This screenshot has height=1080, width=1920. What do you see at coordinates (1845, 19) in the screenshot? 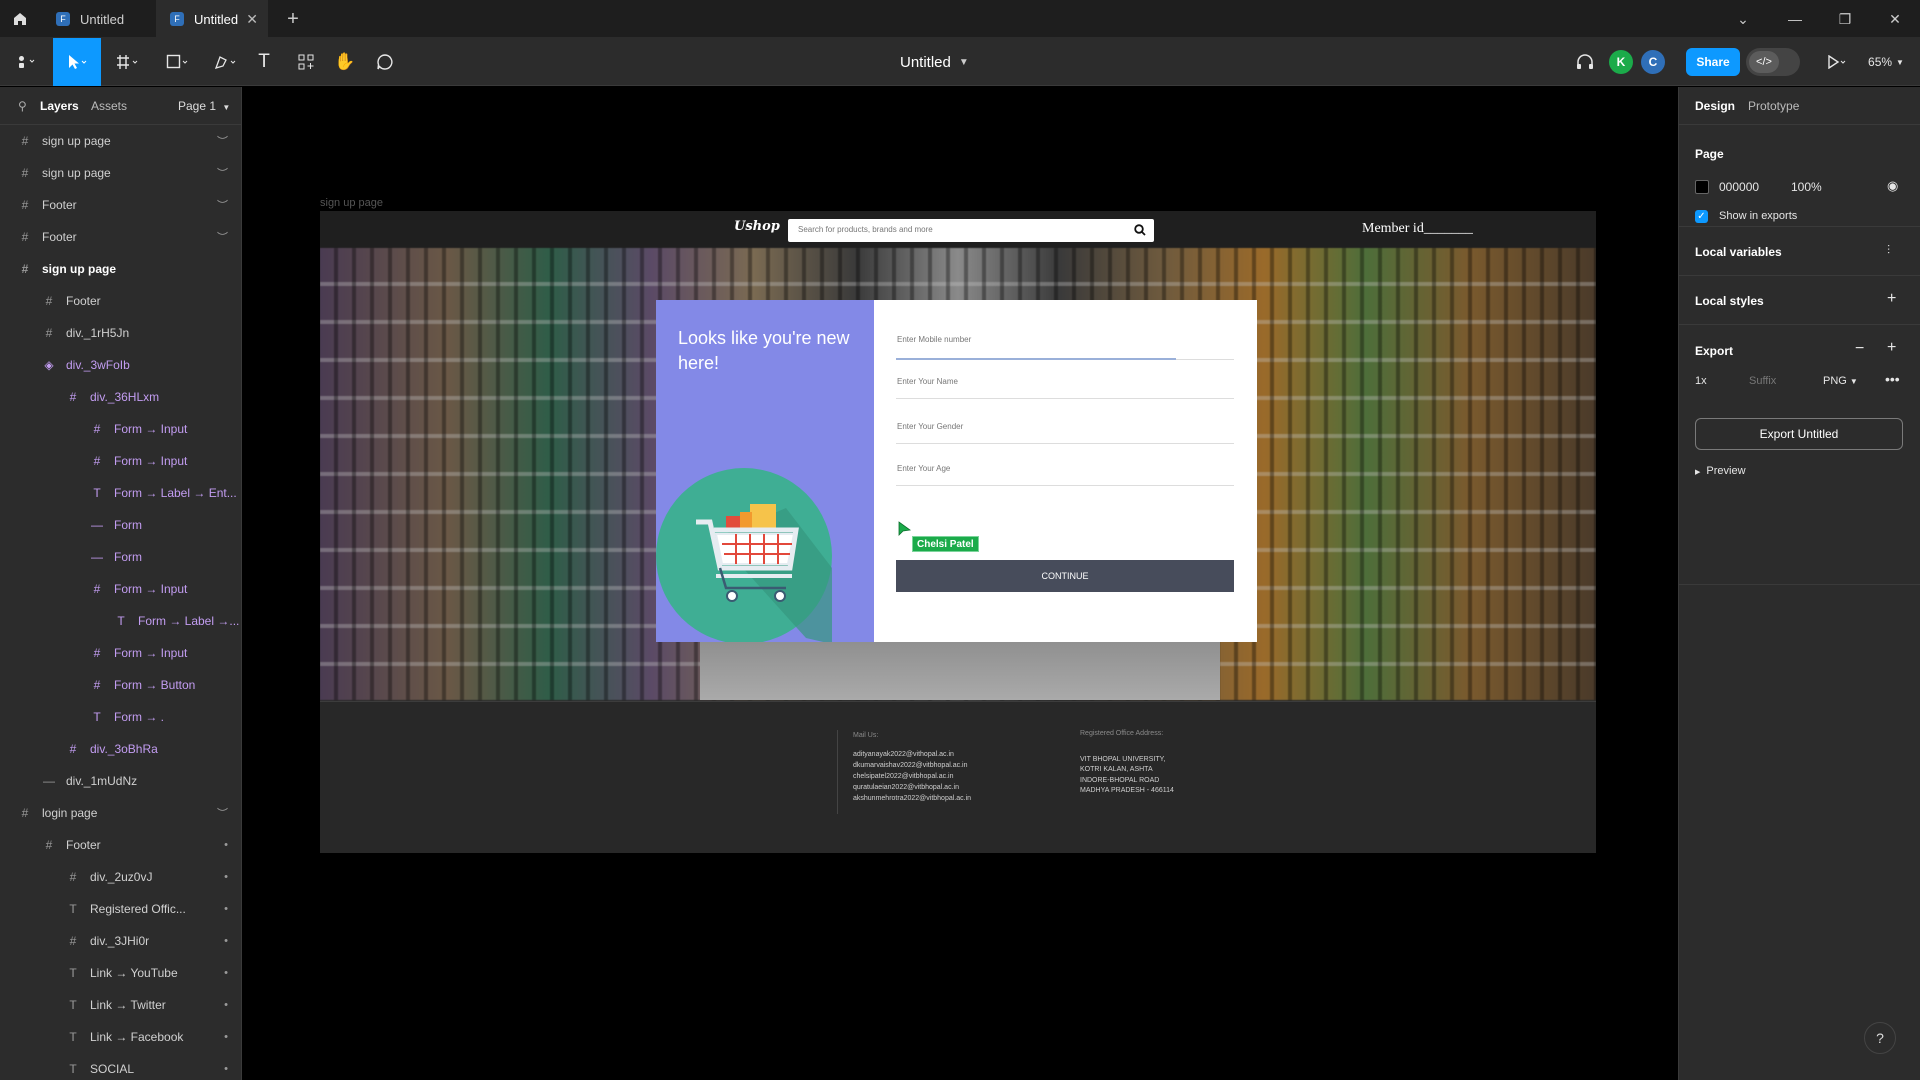
I see `restore-icon: ❐` at bounding box center [1845, 19].